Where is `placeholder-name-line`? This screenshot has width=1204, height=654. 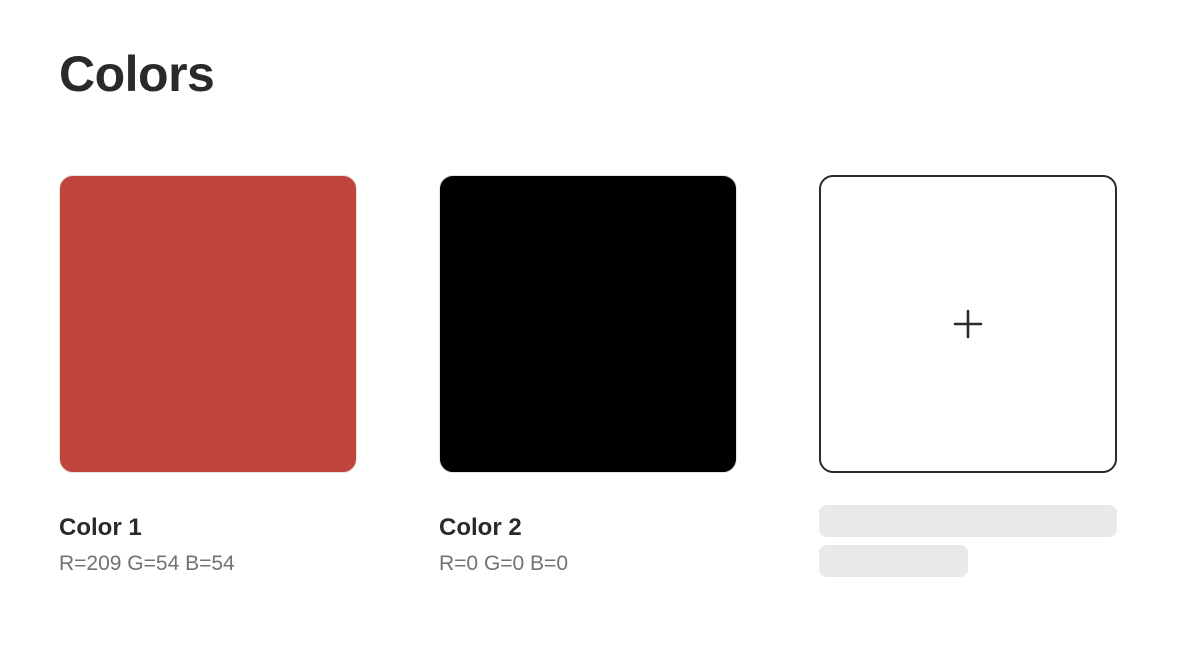 placeholder-name-line is located at coordinates (968, 521).